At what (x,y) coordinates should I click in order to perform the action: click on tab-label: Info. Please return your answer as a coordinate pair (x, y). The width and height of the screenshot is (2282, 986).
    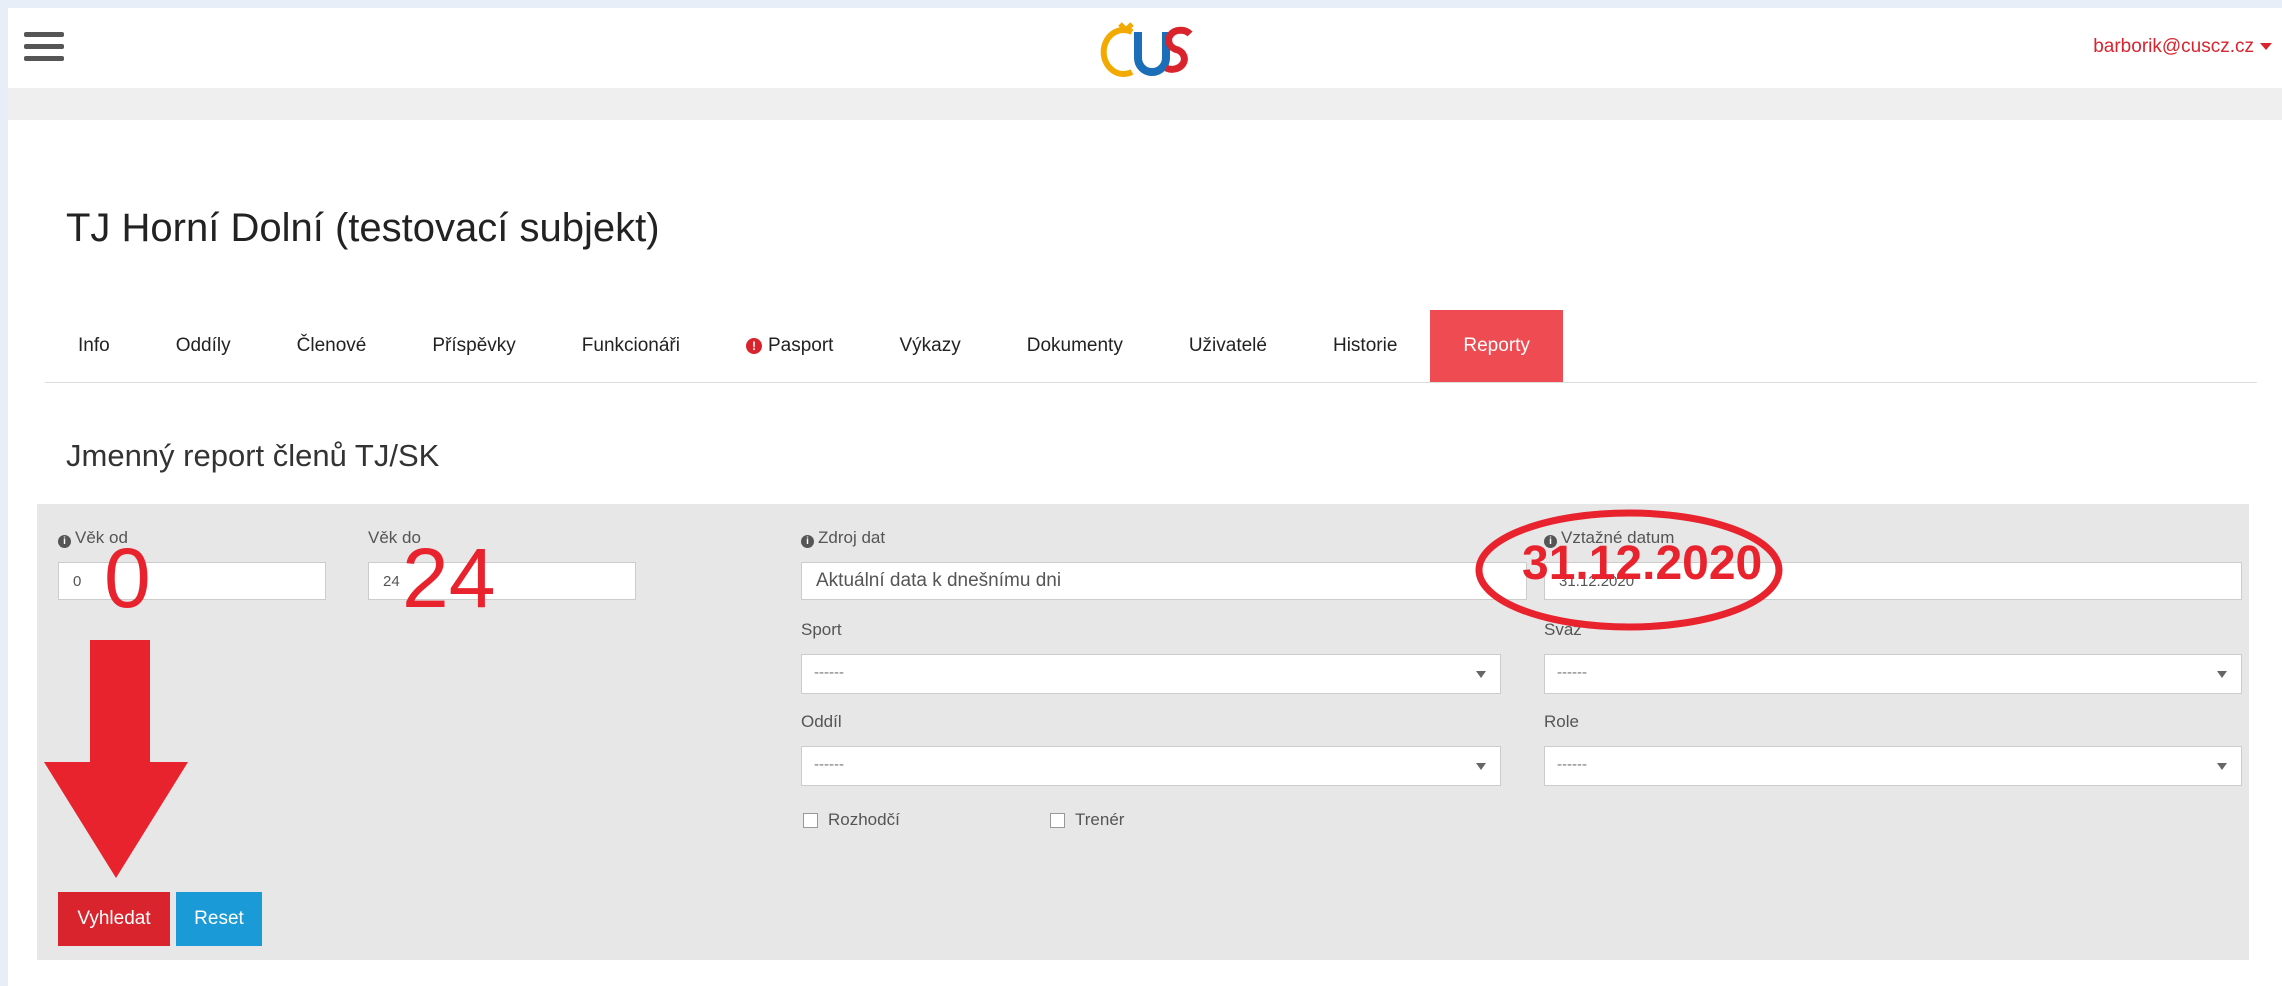
    Looking at the image, I should click on (94, 345).